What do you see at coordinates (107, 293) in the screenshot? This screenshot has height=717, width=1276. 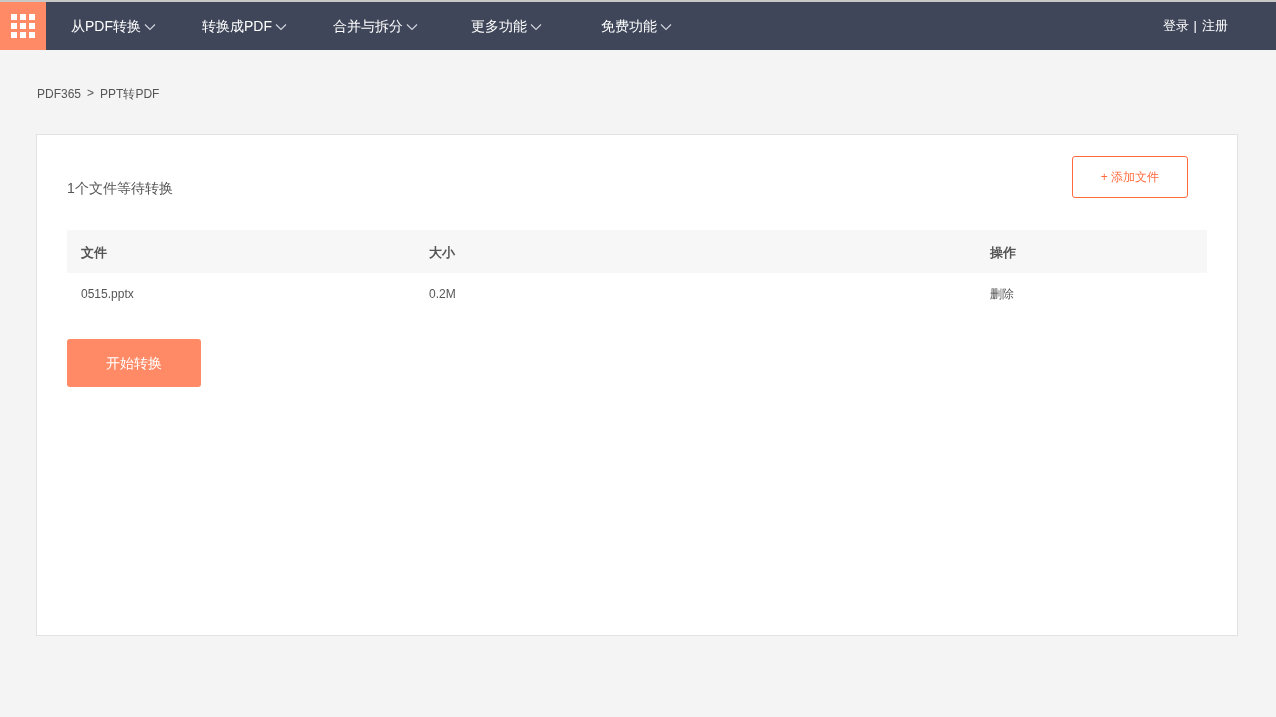 I see `file-name-cell: 0515.pptx` at bounding box center [107, 293].